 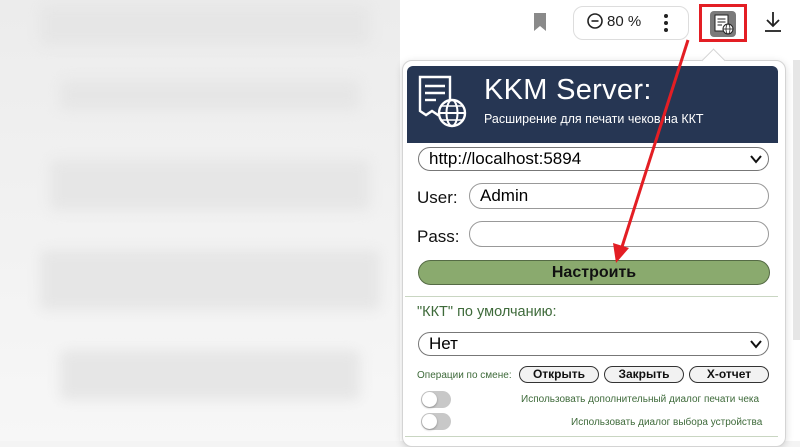 I want to click on receipt-globe-icon, so click(x=442, y=101).